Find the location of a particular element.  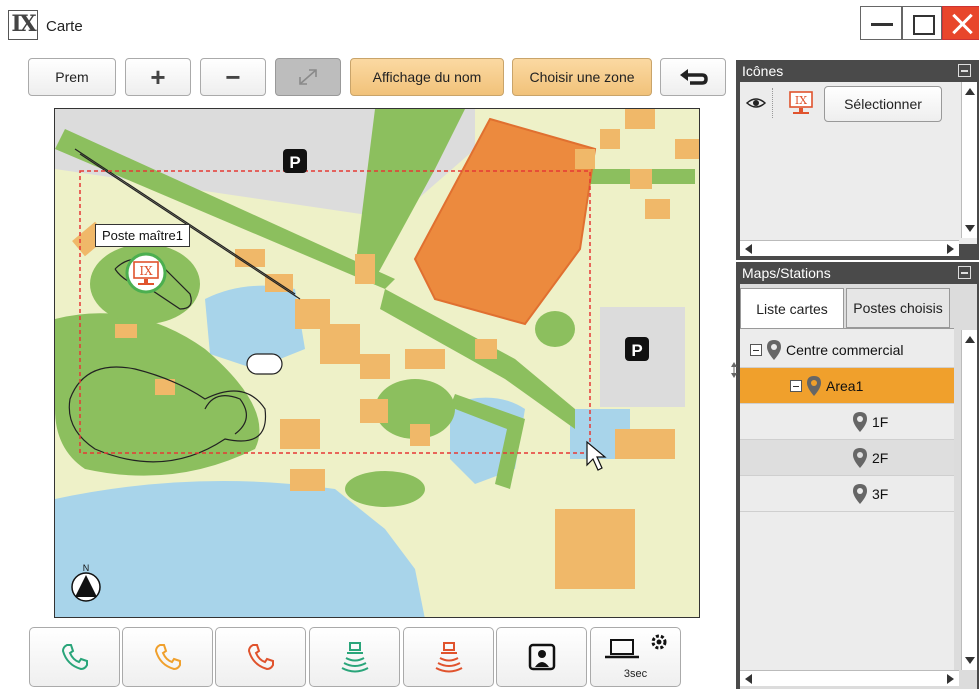

phone-orange-icon is located at coordinates (167, 657).